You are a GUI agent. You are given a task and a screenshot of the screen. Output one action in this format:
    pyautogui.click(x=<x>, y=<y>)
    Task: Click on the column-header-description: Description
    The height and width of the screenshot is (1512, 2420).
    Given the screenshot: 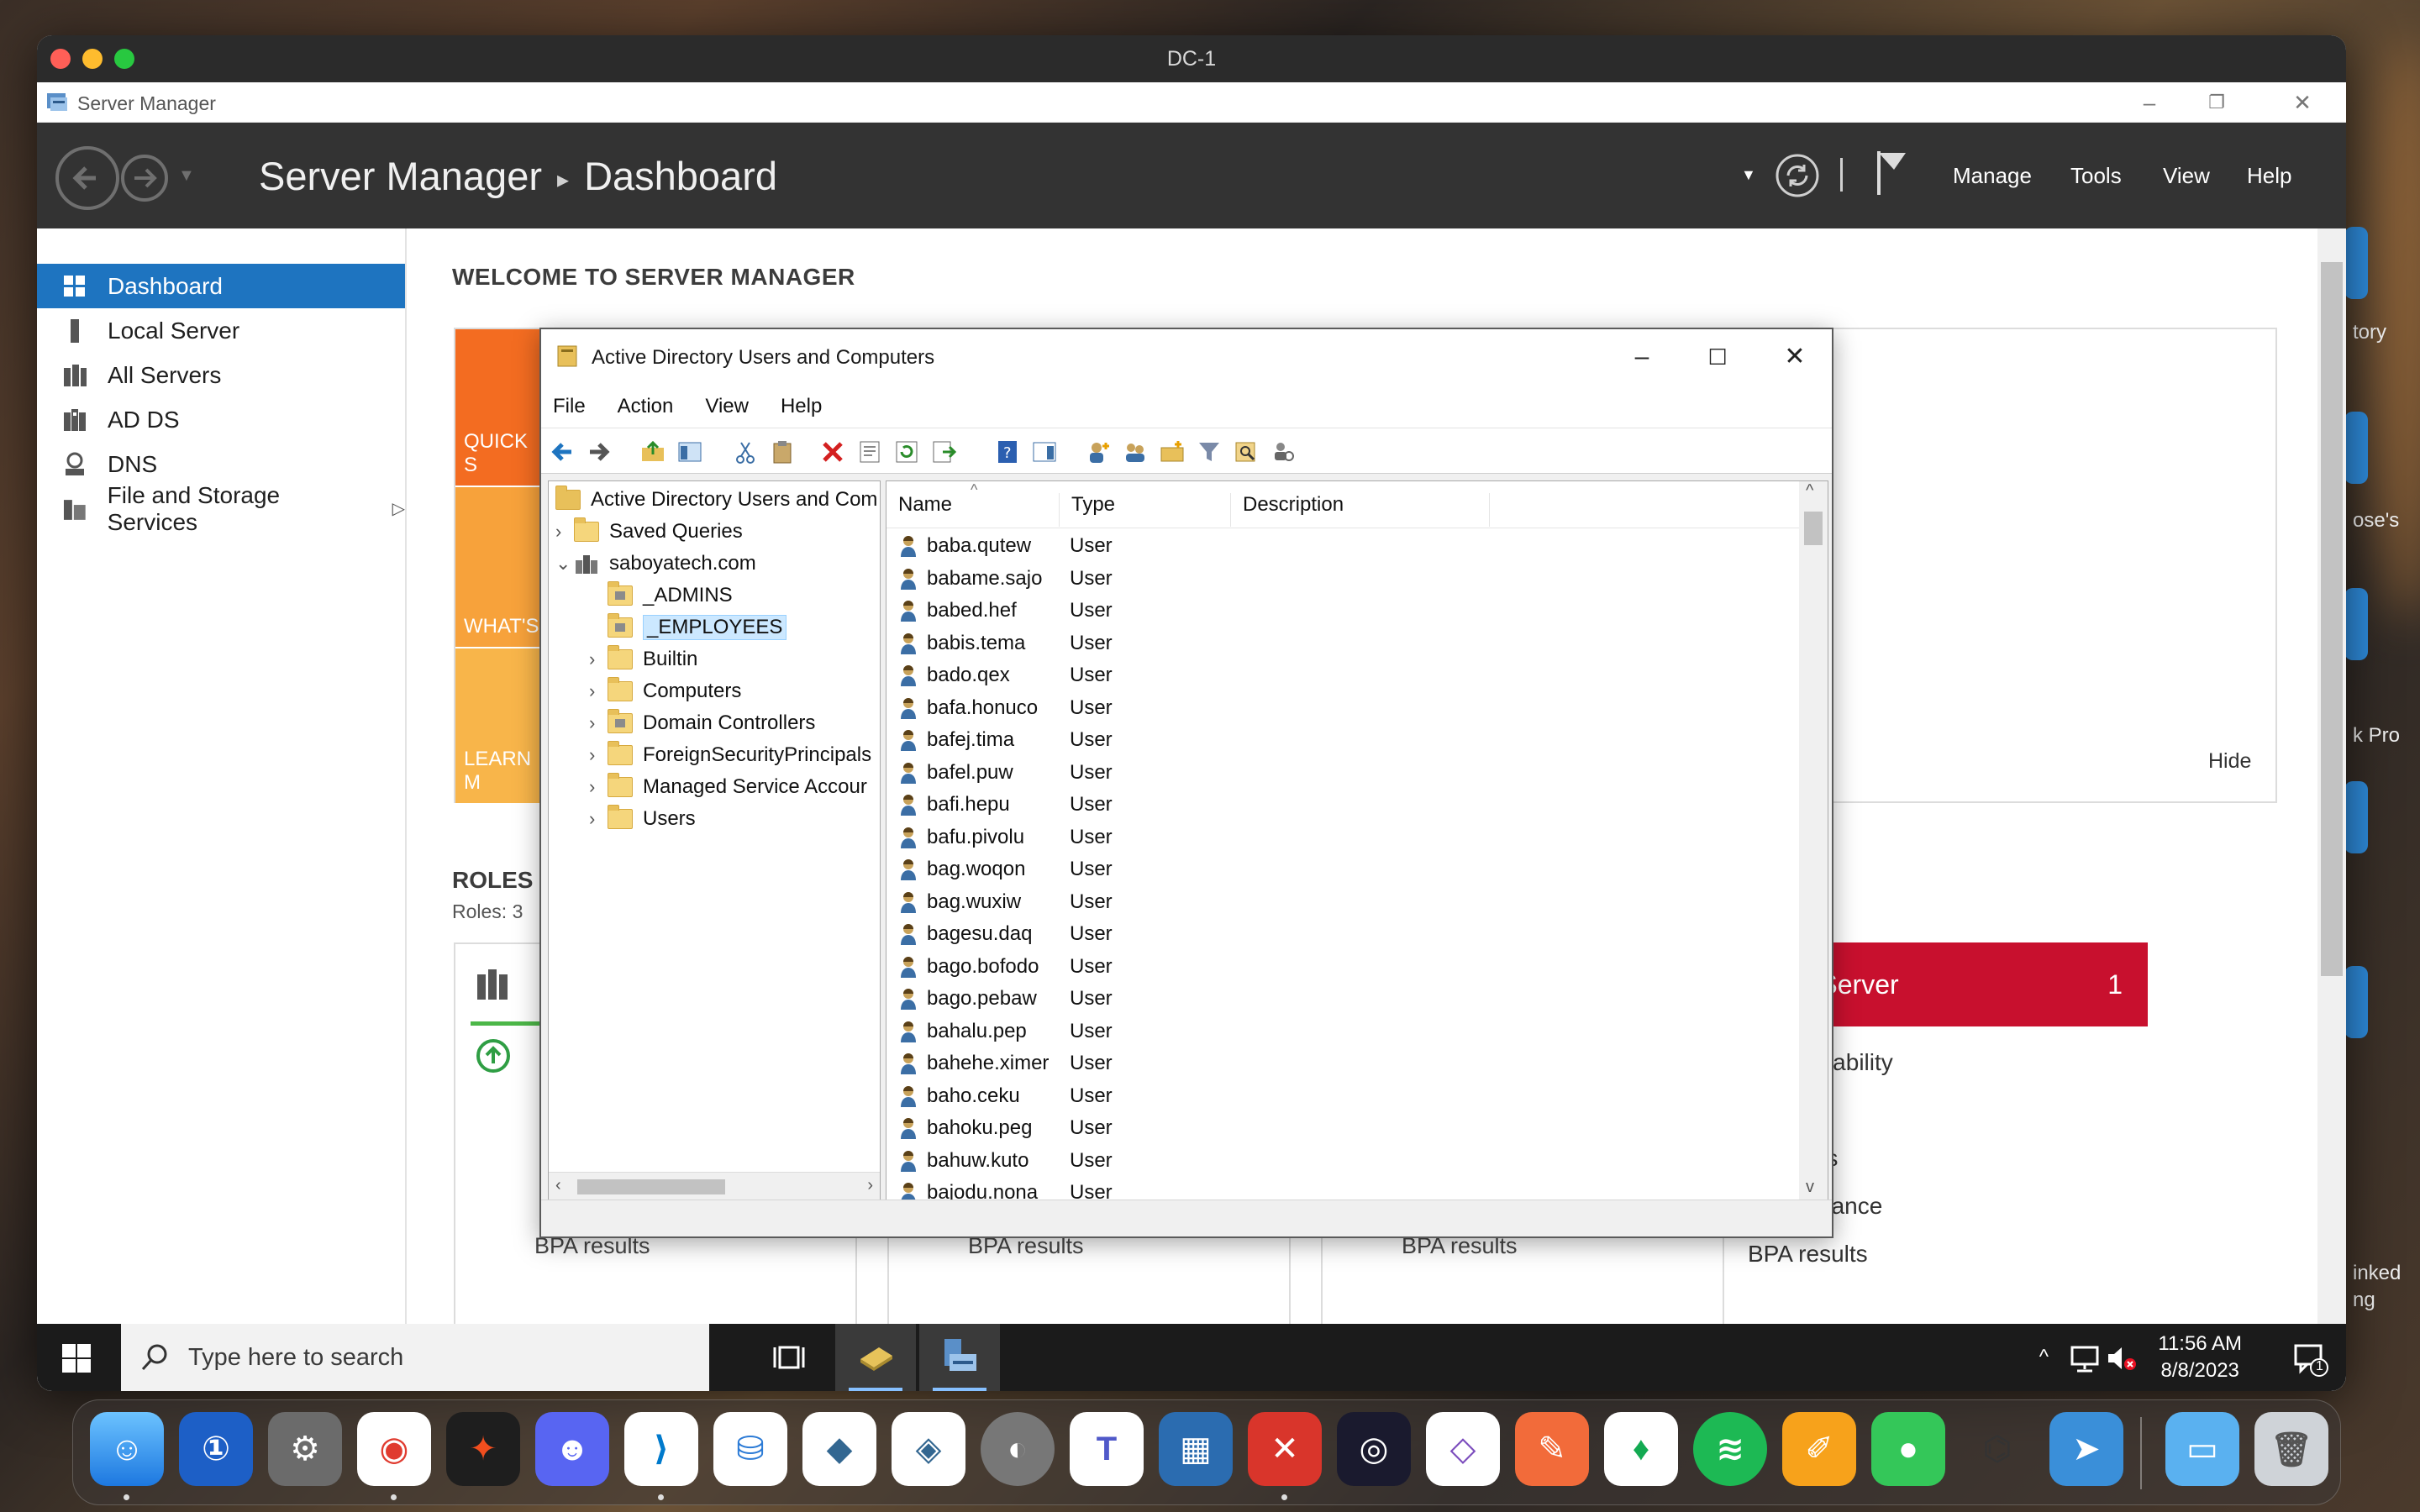 What is the action you would take?
    pyautogui.click(x=1360, y=510)
    